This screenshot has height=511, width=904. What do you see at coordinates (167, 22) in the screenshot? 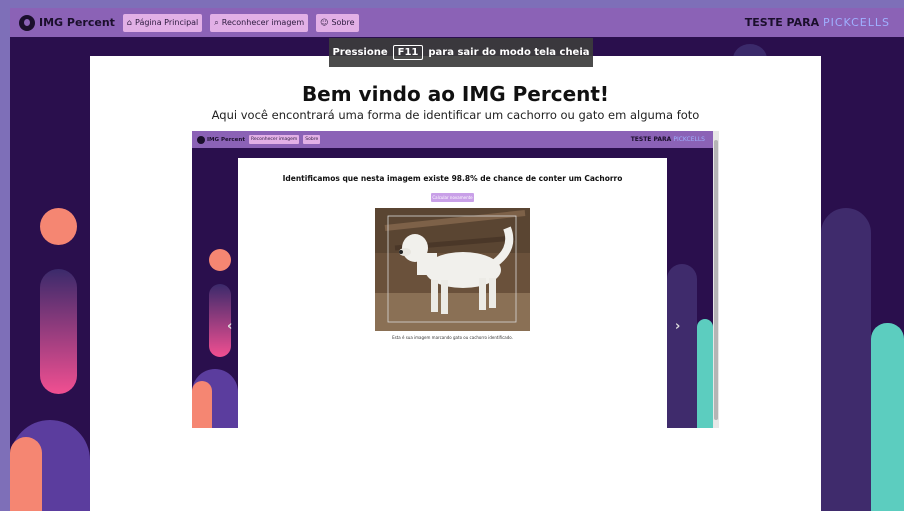
I see `nav-home-label: Página Principal` at bounding box center [167, 22].